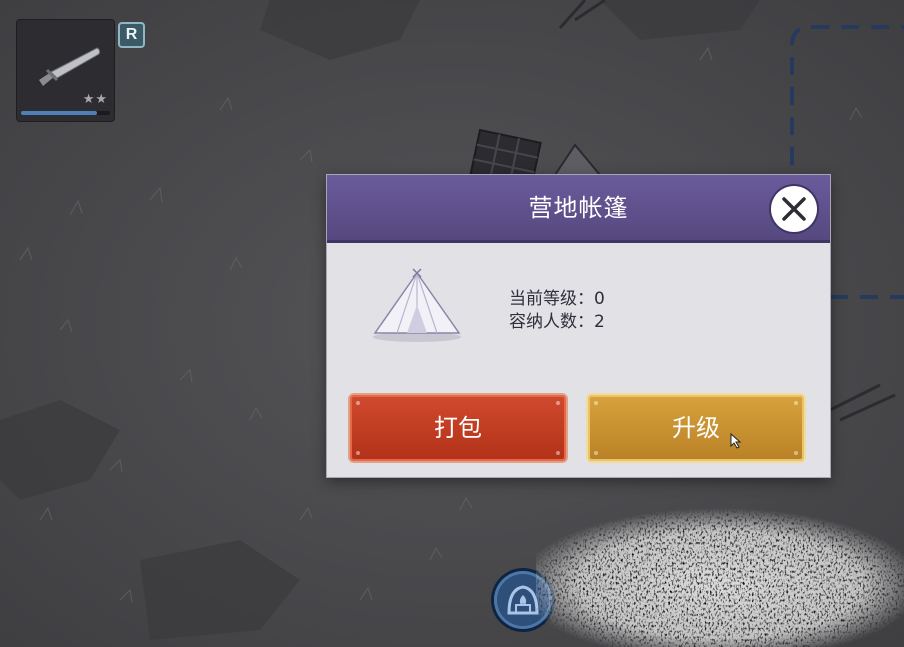 This screenshot has width=904, height=647. I want to click on weapon-slot: ★★, so click(65, 70).